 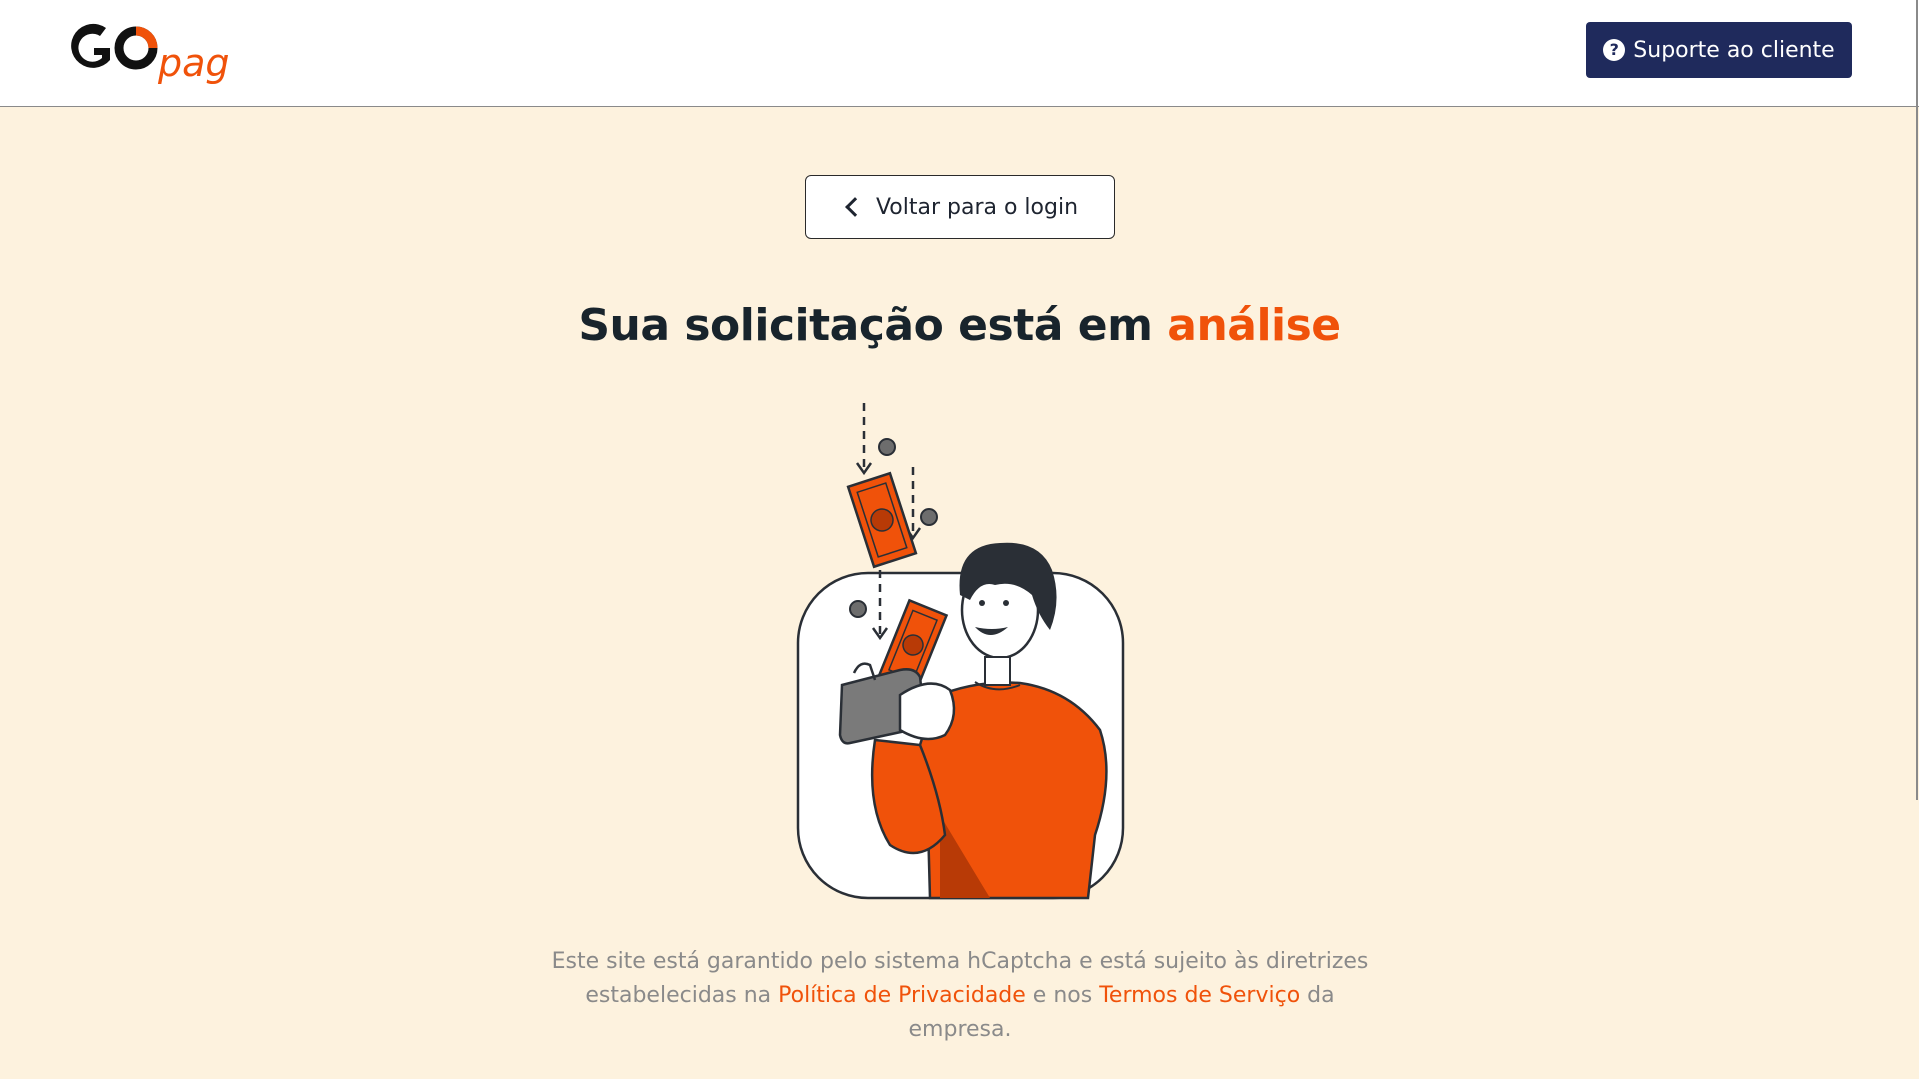 I want to click on scrollbar-thumb, so click(x=1917, y=400).